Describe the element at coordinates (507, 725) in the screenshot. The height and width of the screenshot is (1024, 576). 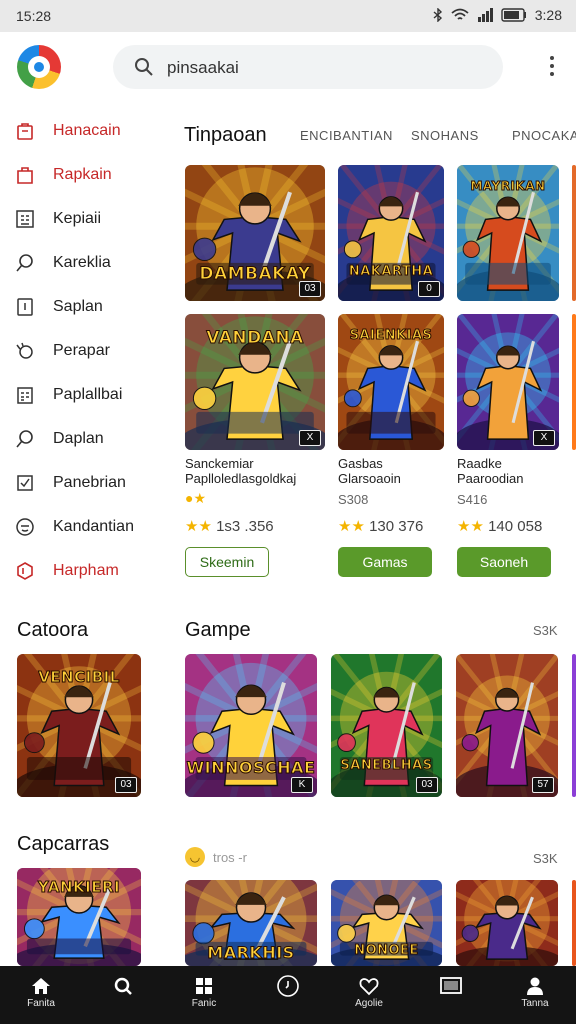
I see `game-card: 57` at that location.